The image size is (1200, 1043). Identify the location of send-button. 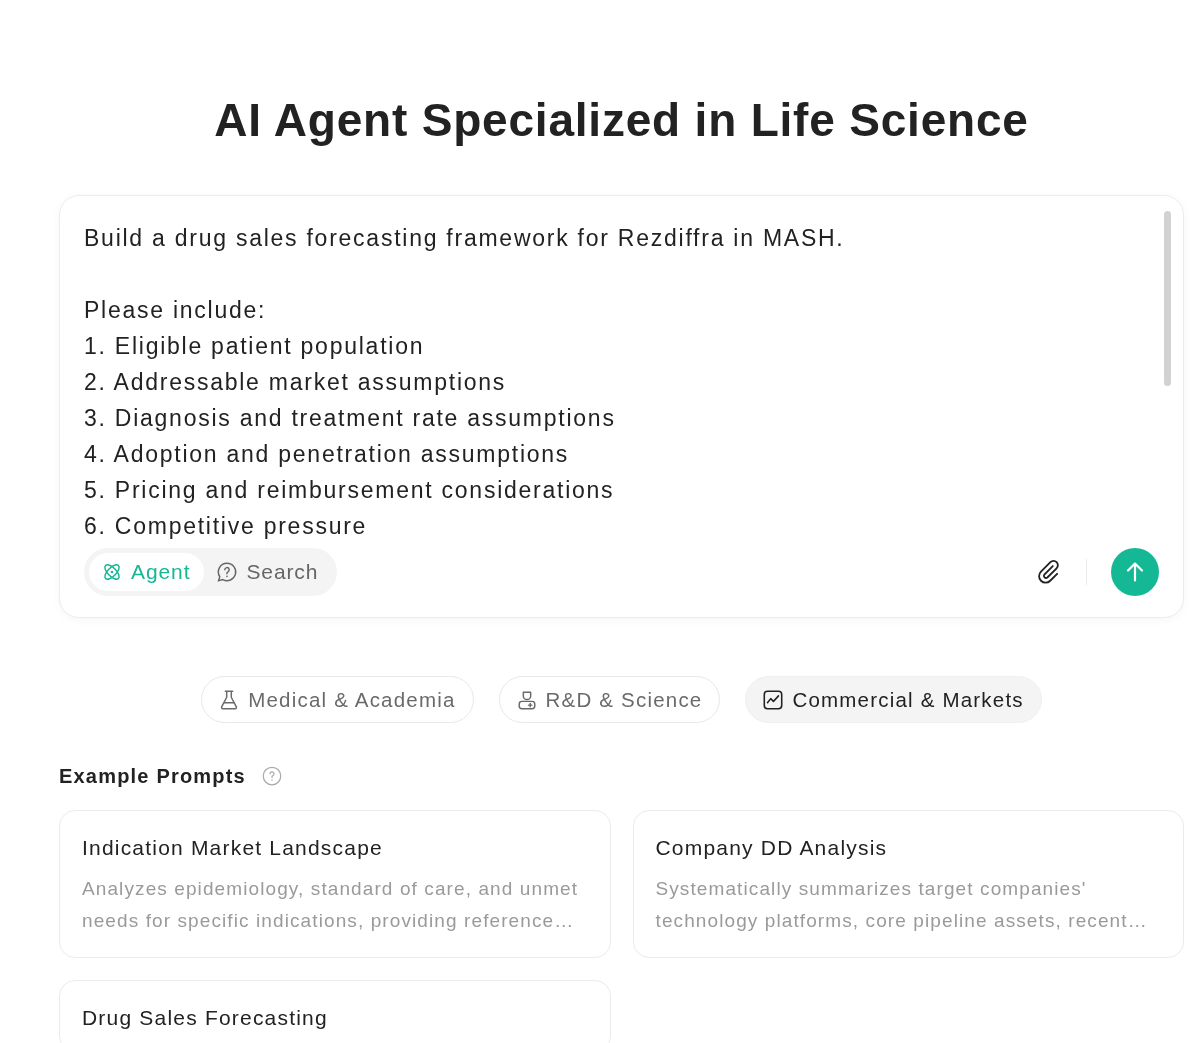
(1135, 572).